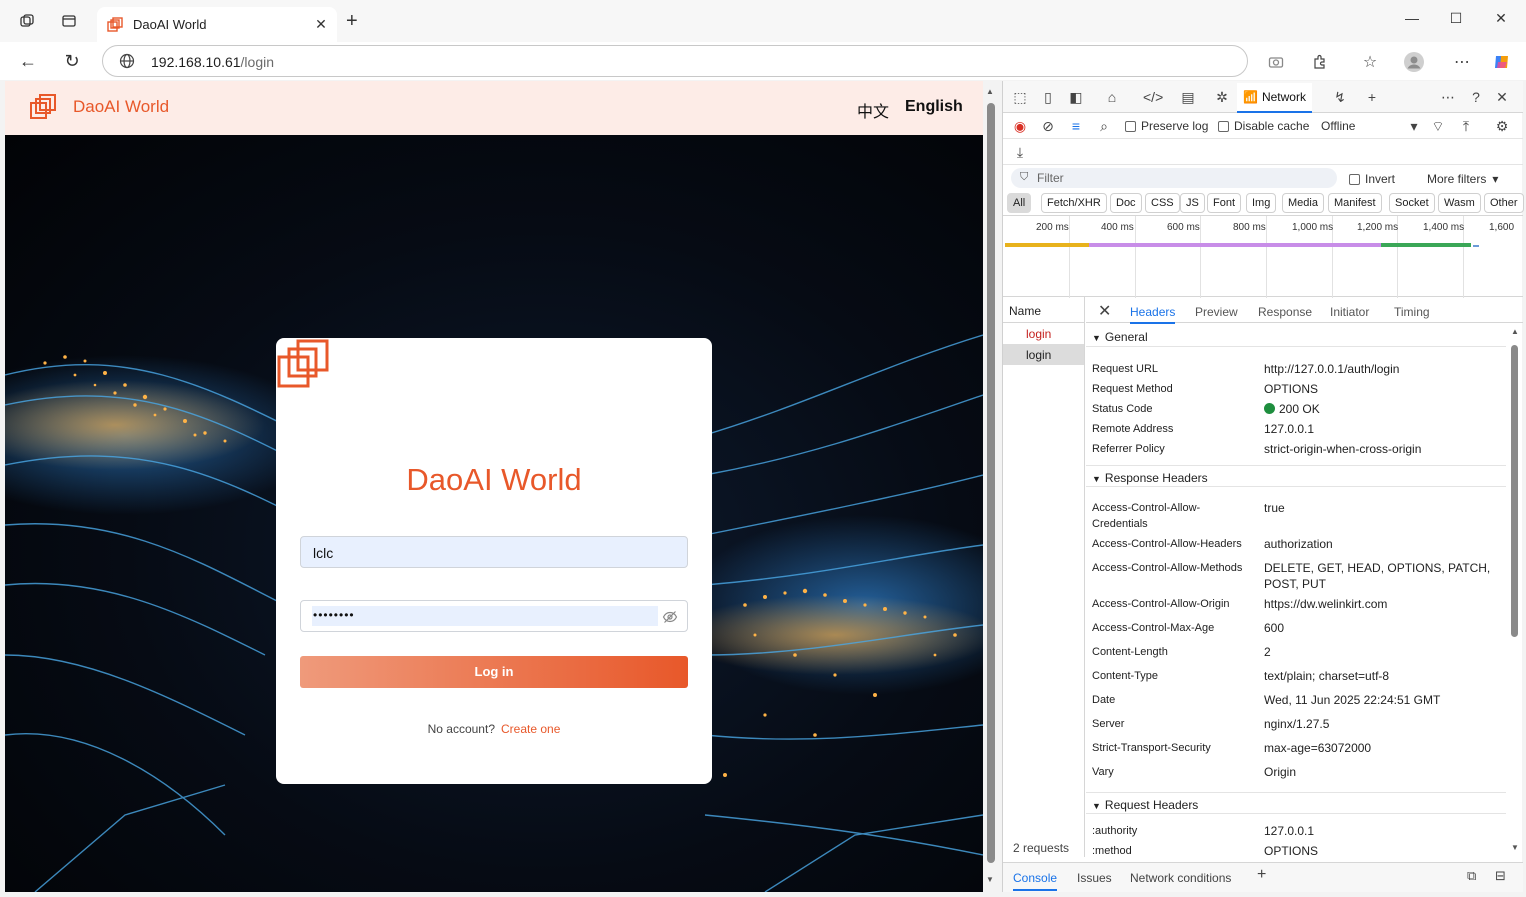  Describe the element at coordinates (1414, 62) in the screenshot. I see `profile-avatar` at that location.